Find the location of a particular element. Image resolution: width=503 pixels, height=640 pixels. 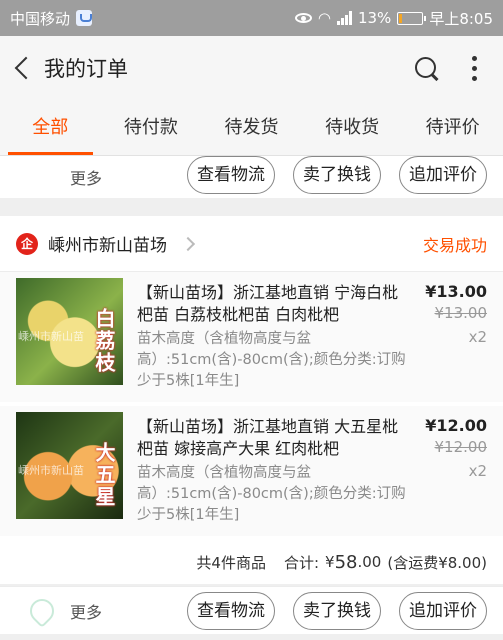

item-count: 共4件商品 is located at coordinates (231, 562).